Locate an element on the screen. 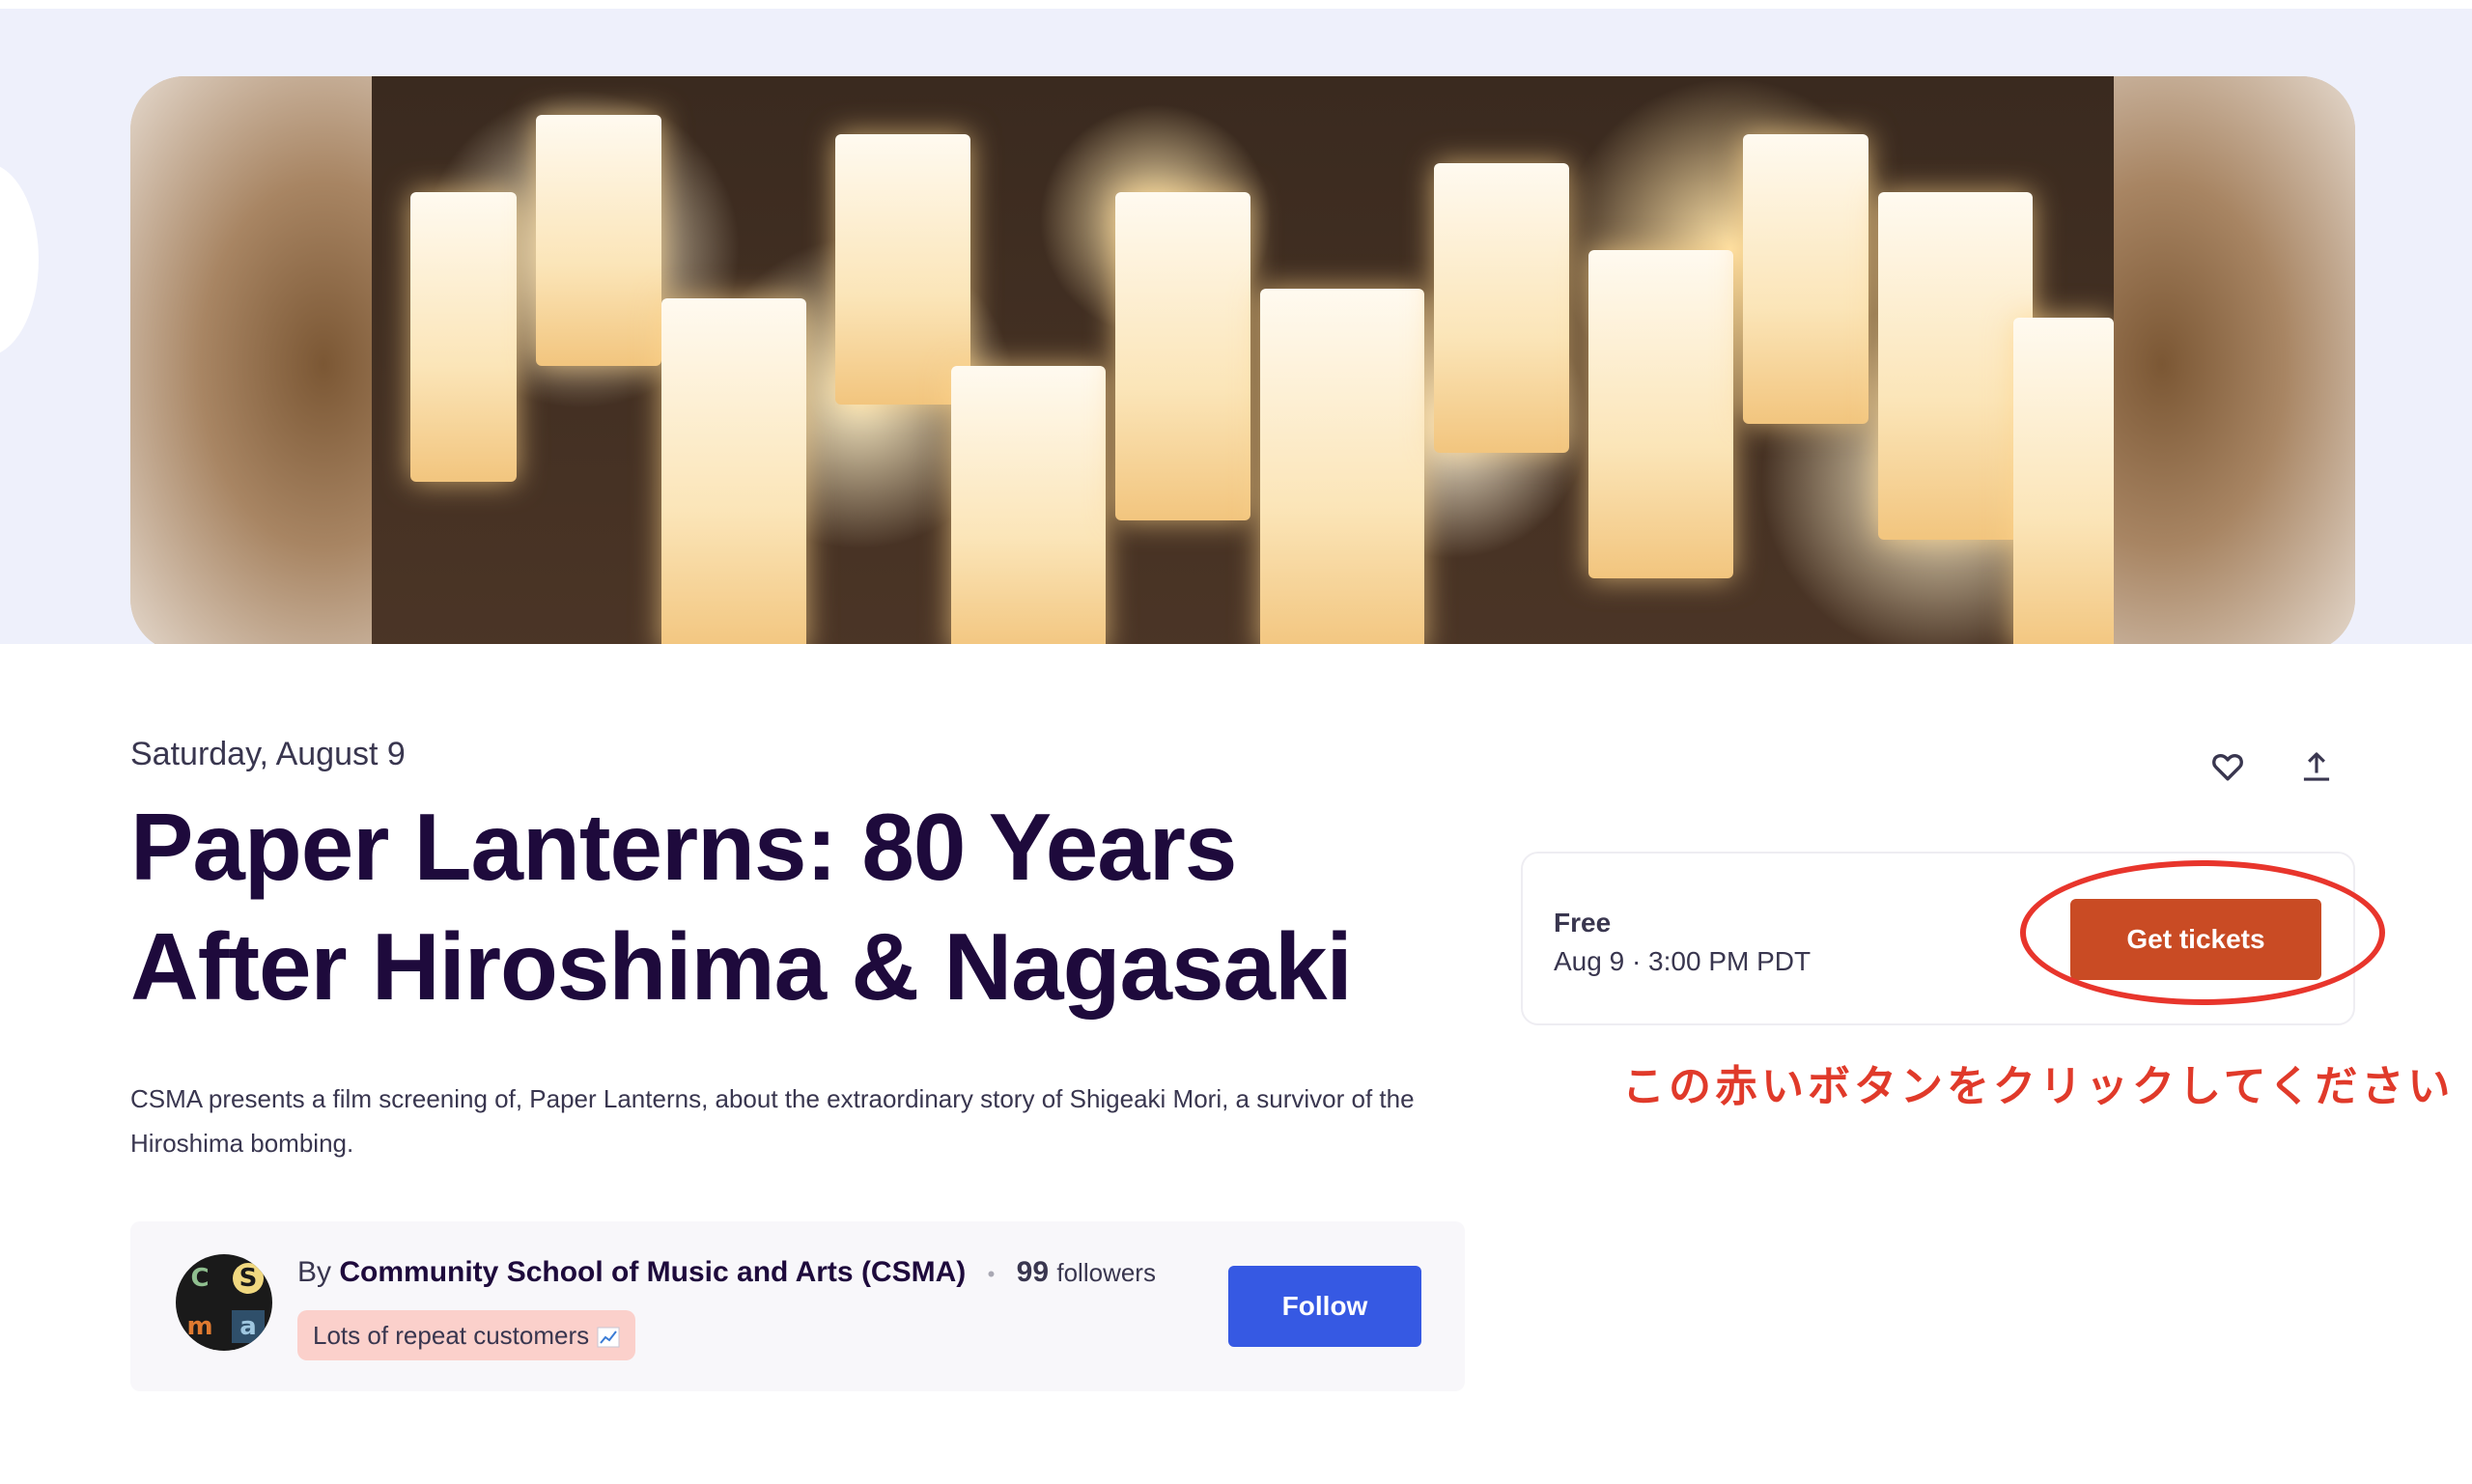 The image size is (2472, 1484). event-date: Saturday, August 9 is located at coordinates (268, 754).